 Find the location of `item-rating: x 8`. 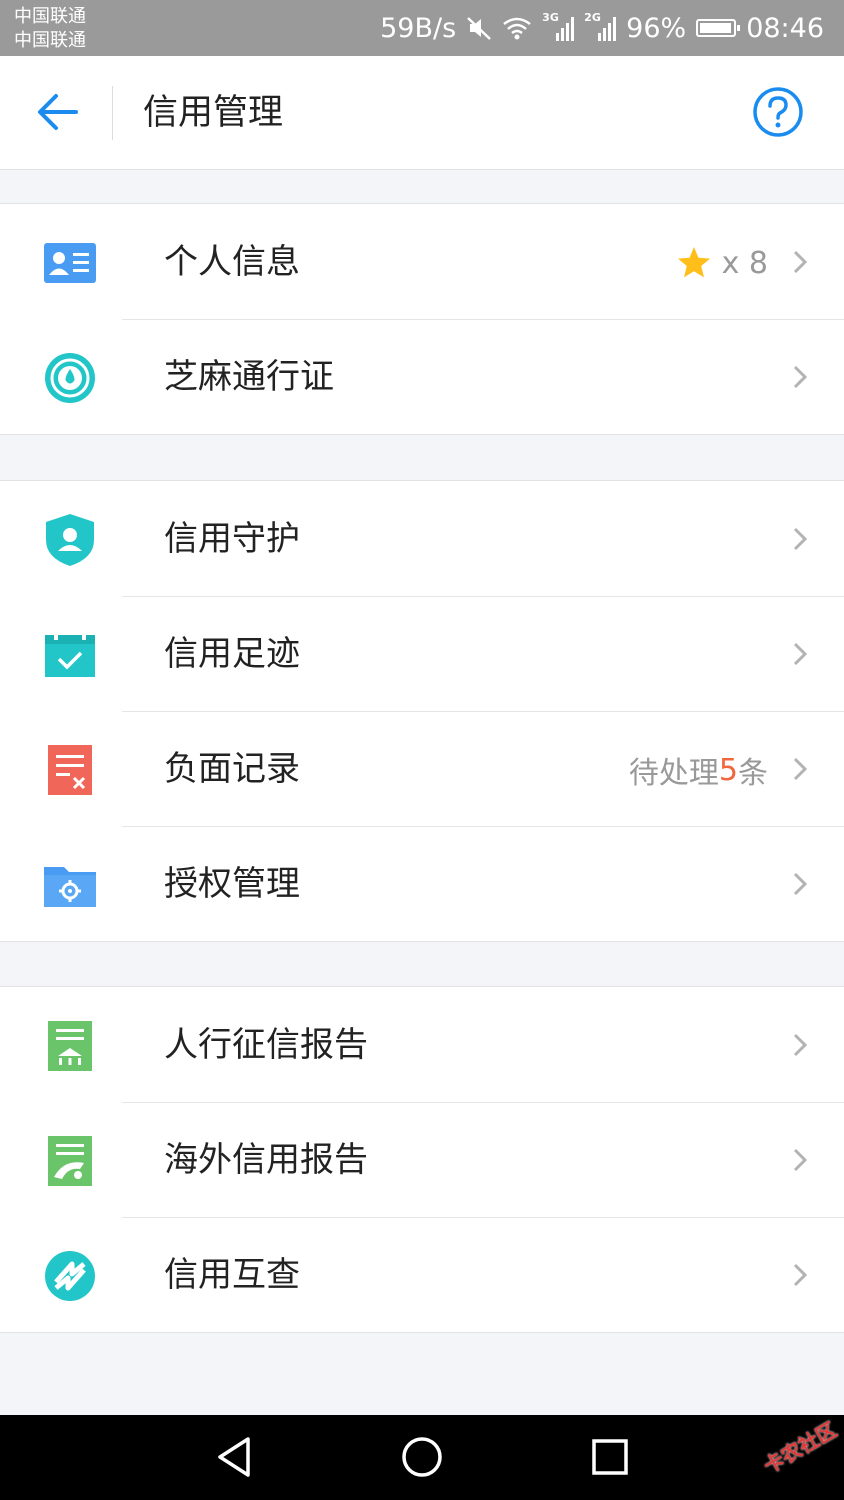

item-rating: x 8 is located at coordinates (722, 263).